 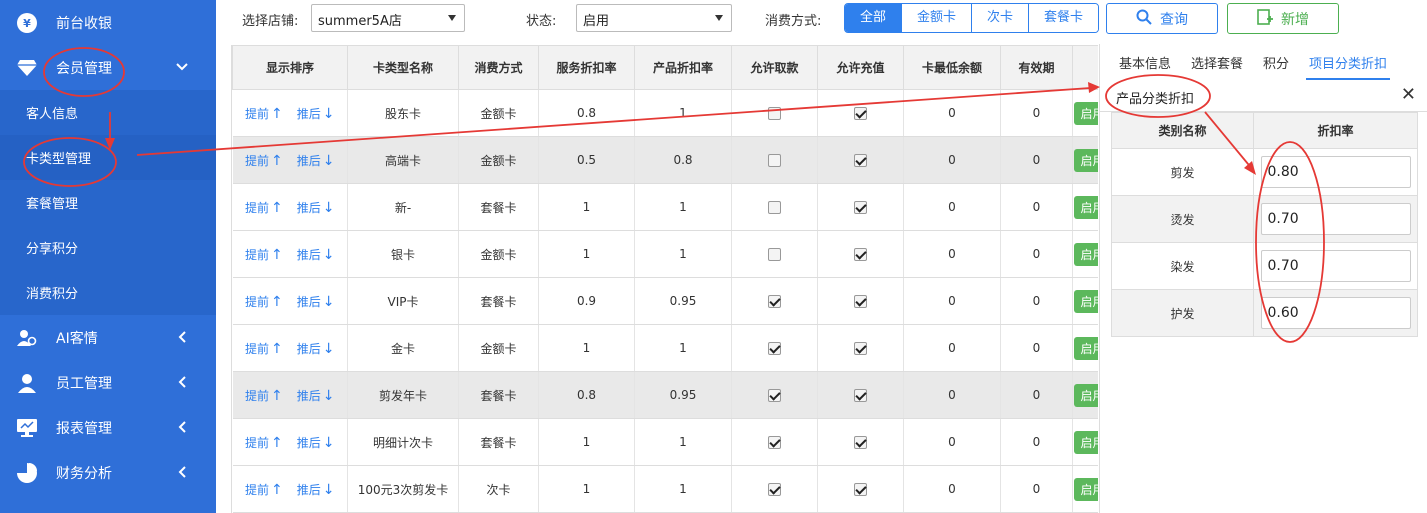 What do you see at coordinates (1064, 18) in the screenshot?
I see `pay-filter-package: 套餐卡` at bounding box center [1064, 18].